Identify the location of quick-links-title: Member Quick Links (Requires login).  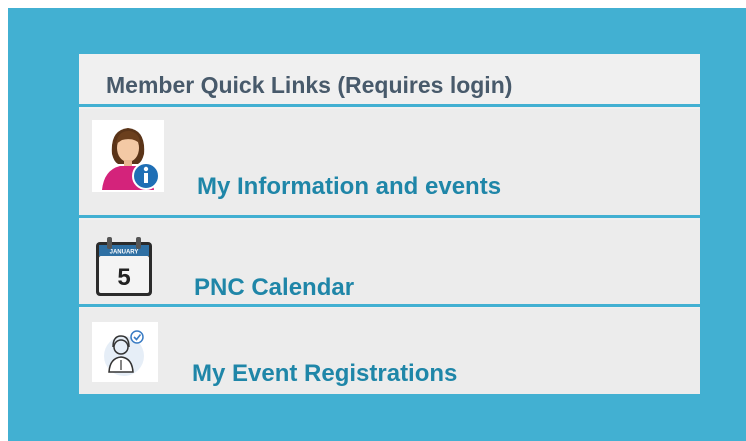
(309, 85).